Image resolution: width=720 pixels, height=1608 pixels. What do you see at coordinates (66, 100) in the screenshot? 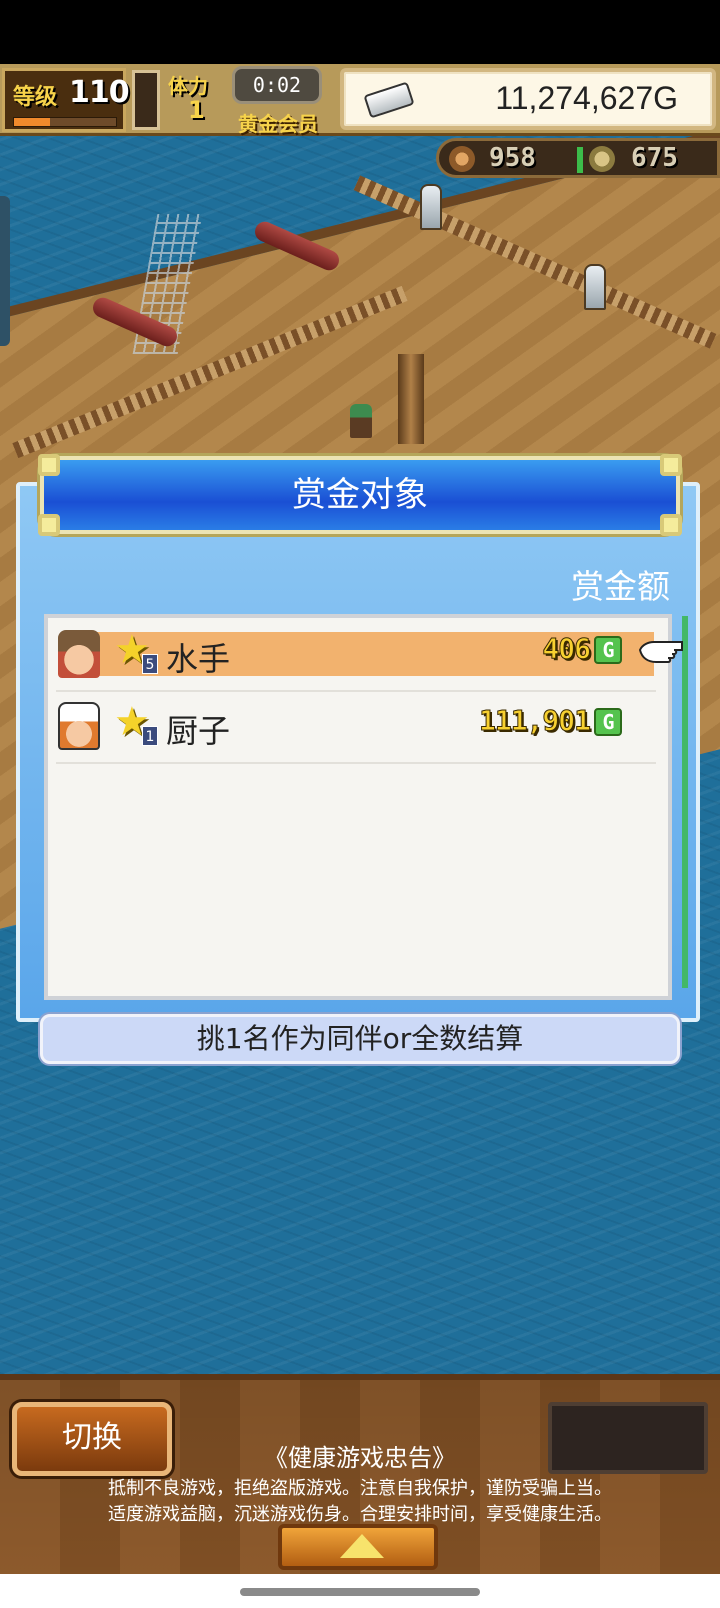
I see `level-box: 等级 110` at bounding box center [66, 100].